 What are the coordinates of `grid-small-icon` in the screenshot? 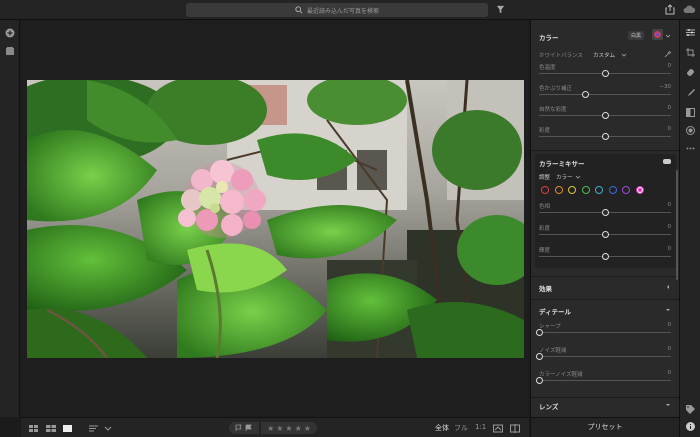 It's located at (34, 428).